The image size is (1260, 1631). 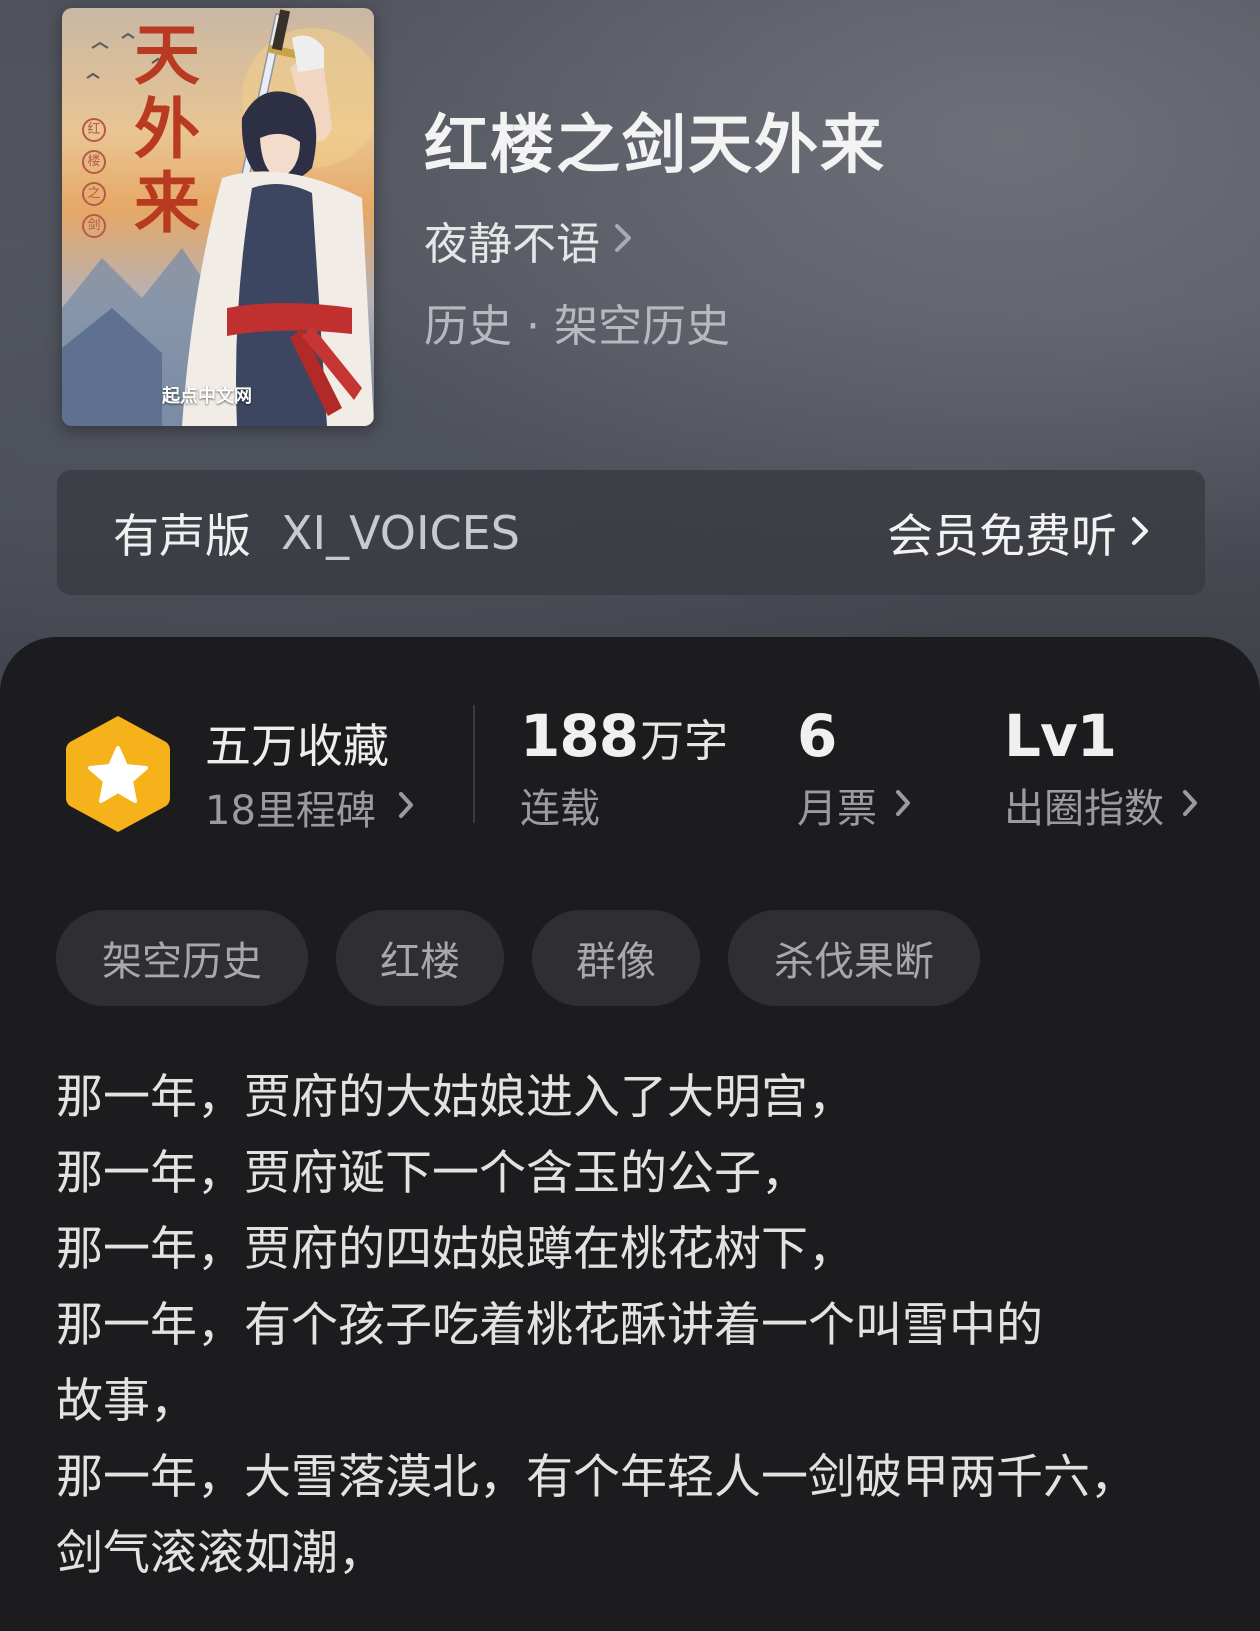 What do you see at coordinates (182, 535) in the screenshot?
I see `audiobook-label: 有声版` at bounding box center [182, 535].